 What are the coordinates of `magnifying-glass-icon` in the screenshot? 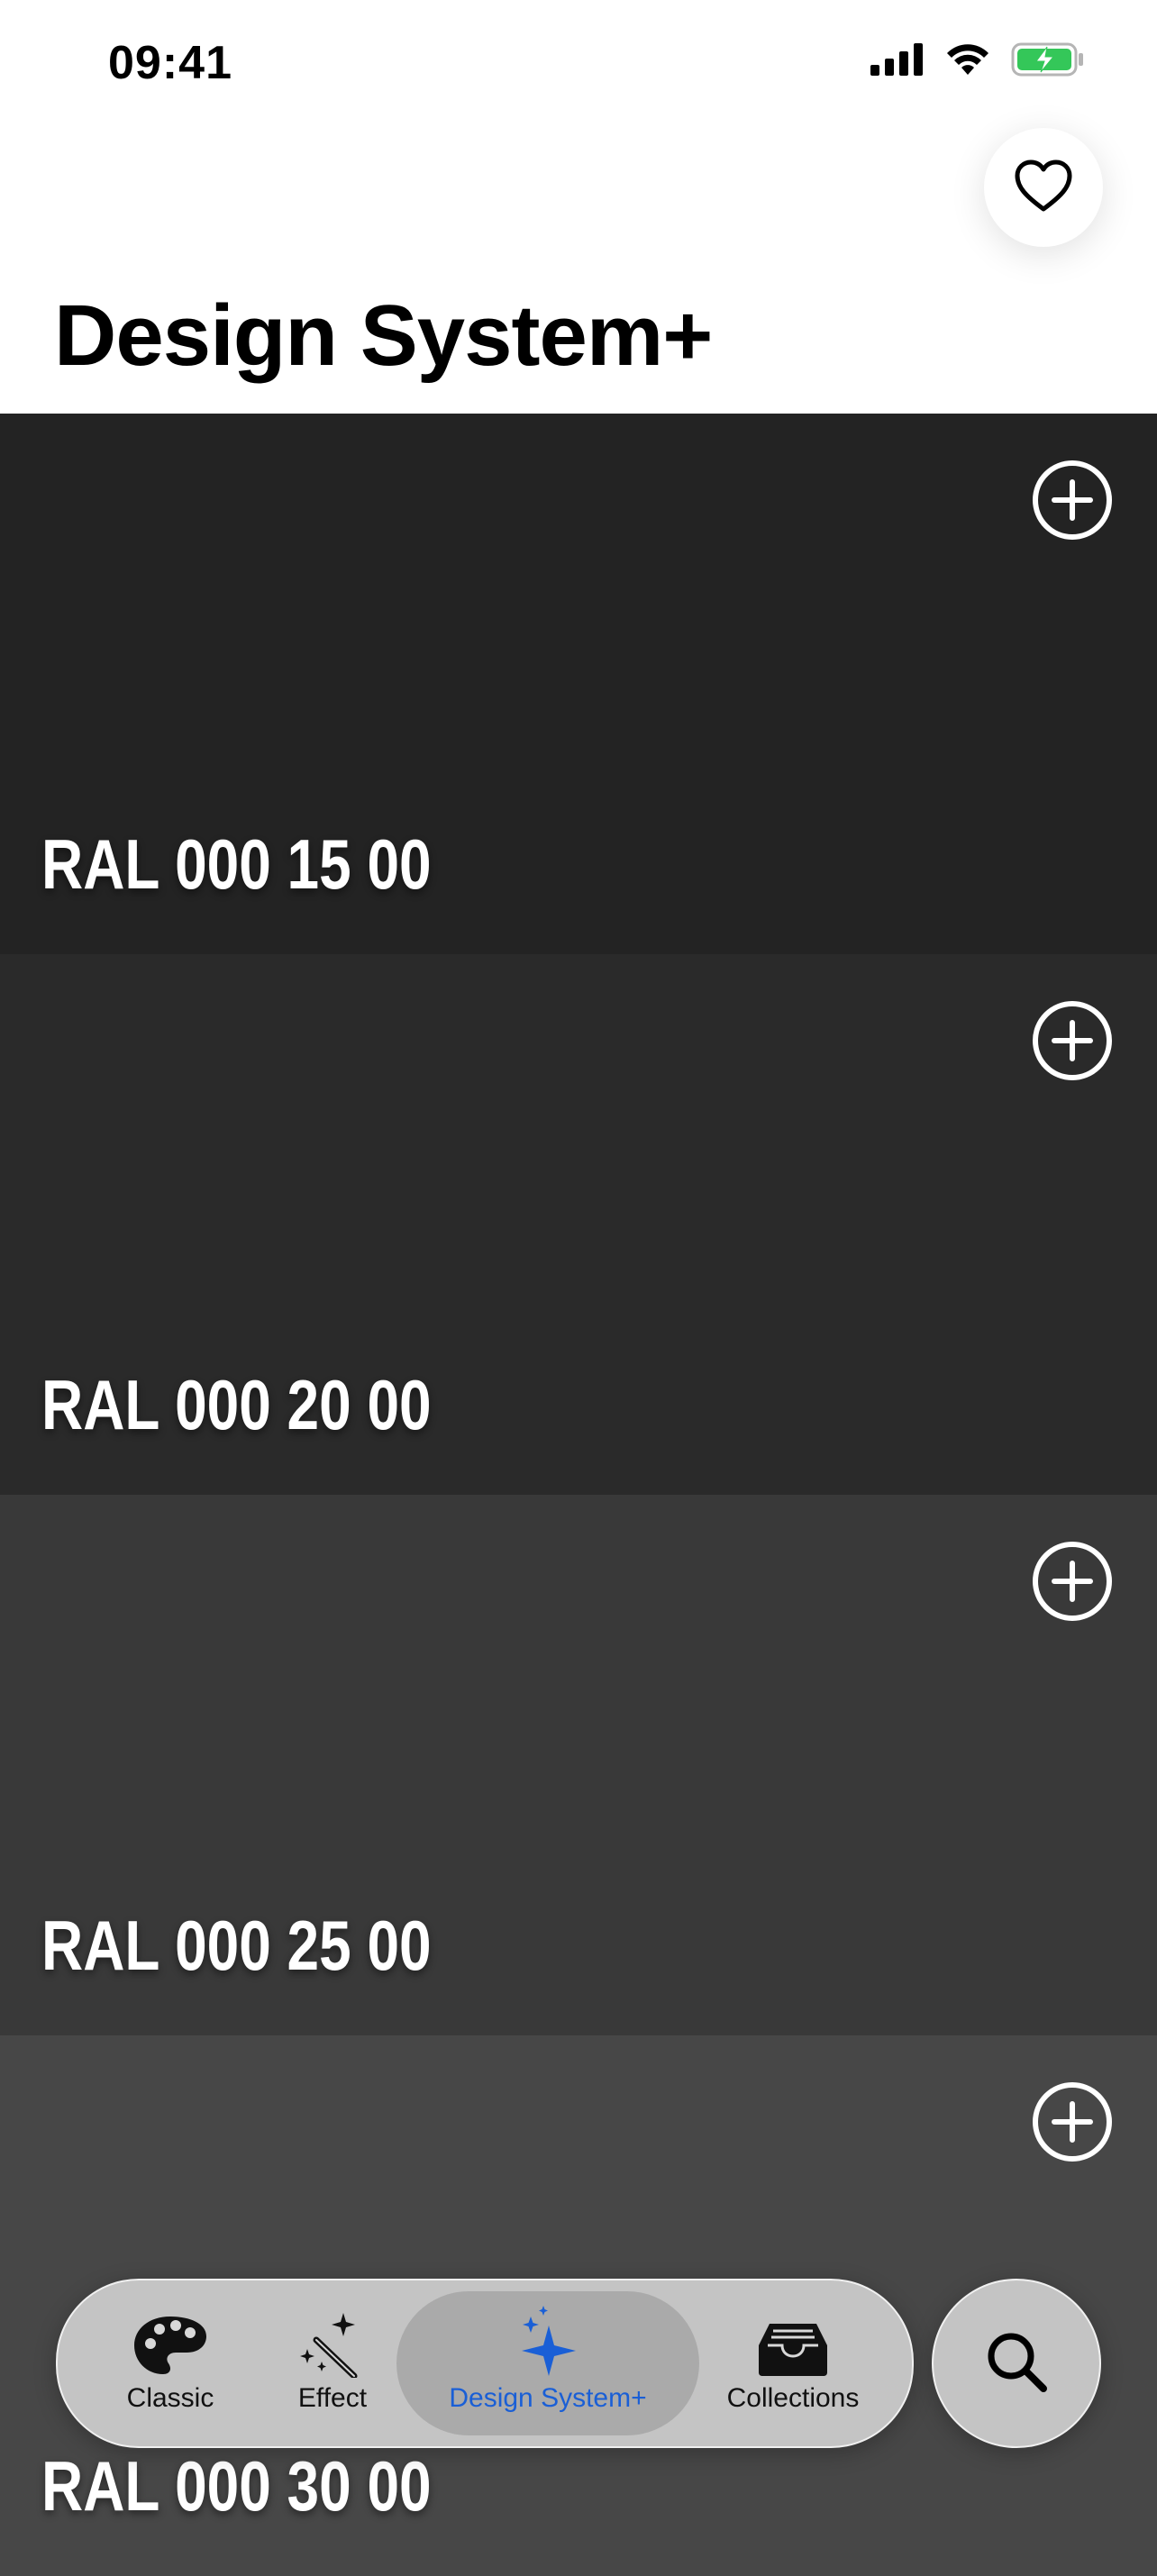 It's located at (1016, 2364).